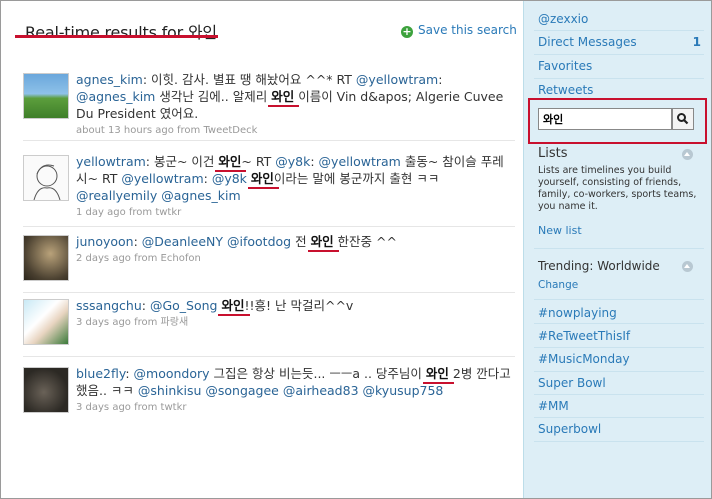  What do you see at coordinates (138, 258) in the screenshot?
I see `tweet-meta: 2 days ago from Echofon` at bounding box center [138, 258].